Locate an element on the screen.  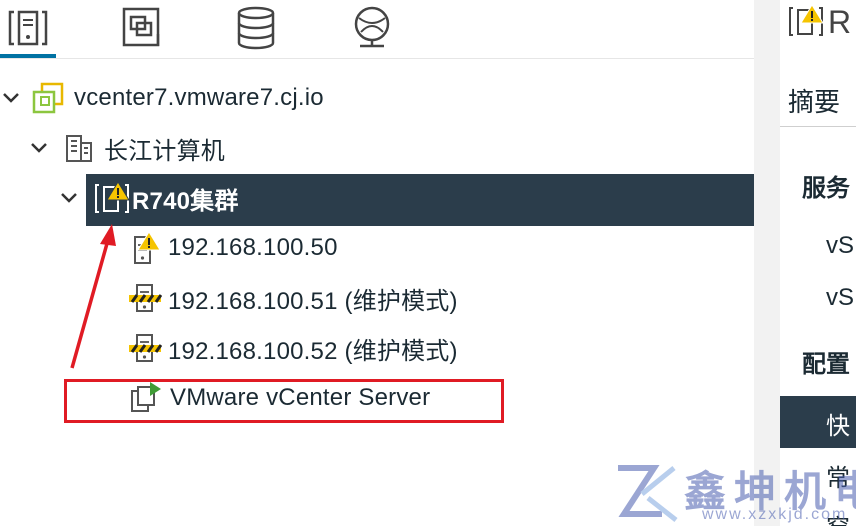
datacenter-label: 长江计算机 is located at coordinates (164, 151).